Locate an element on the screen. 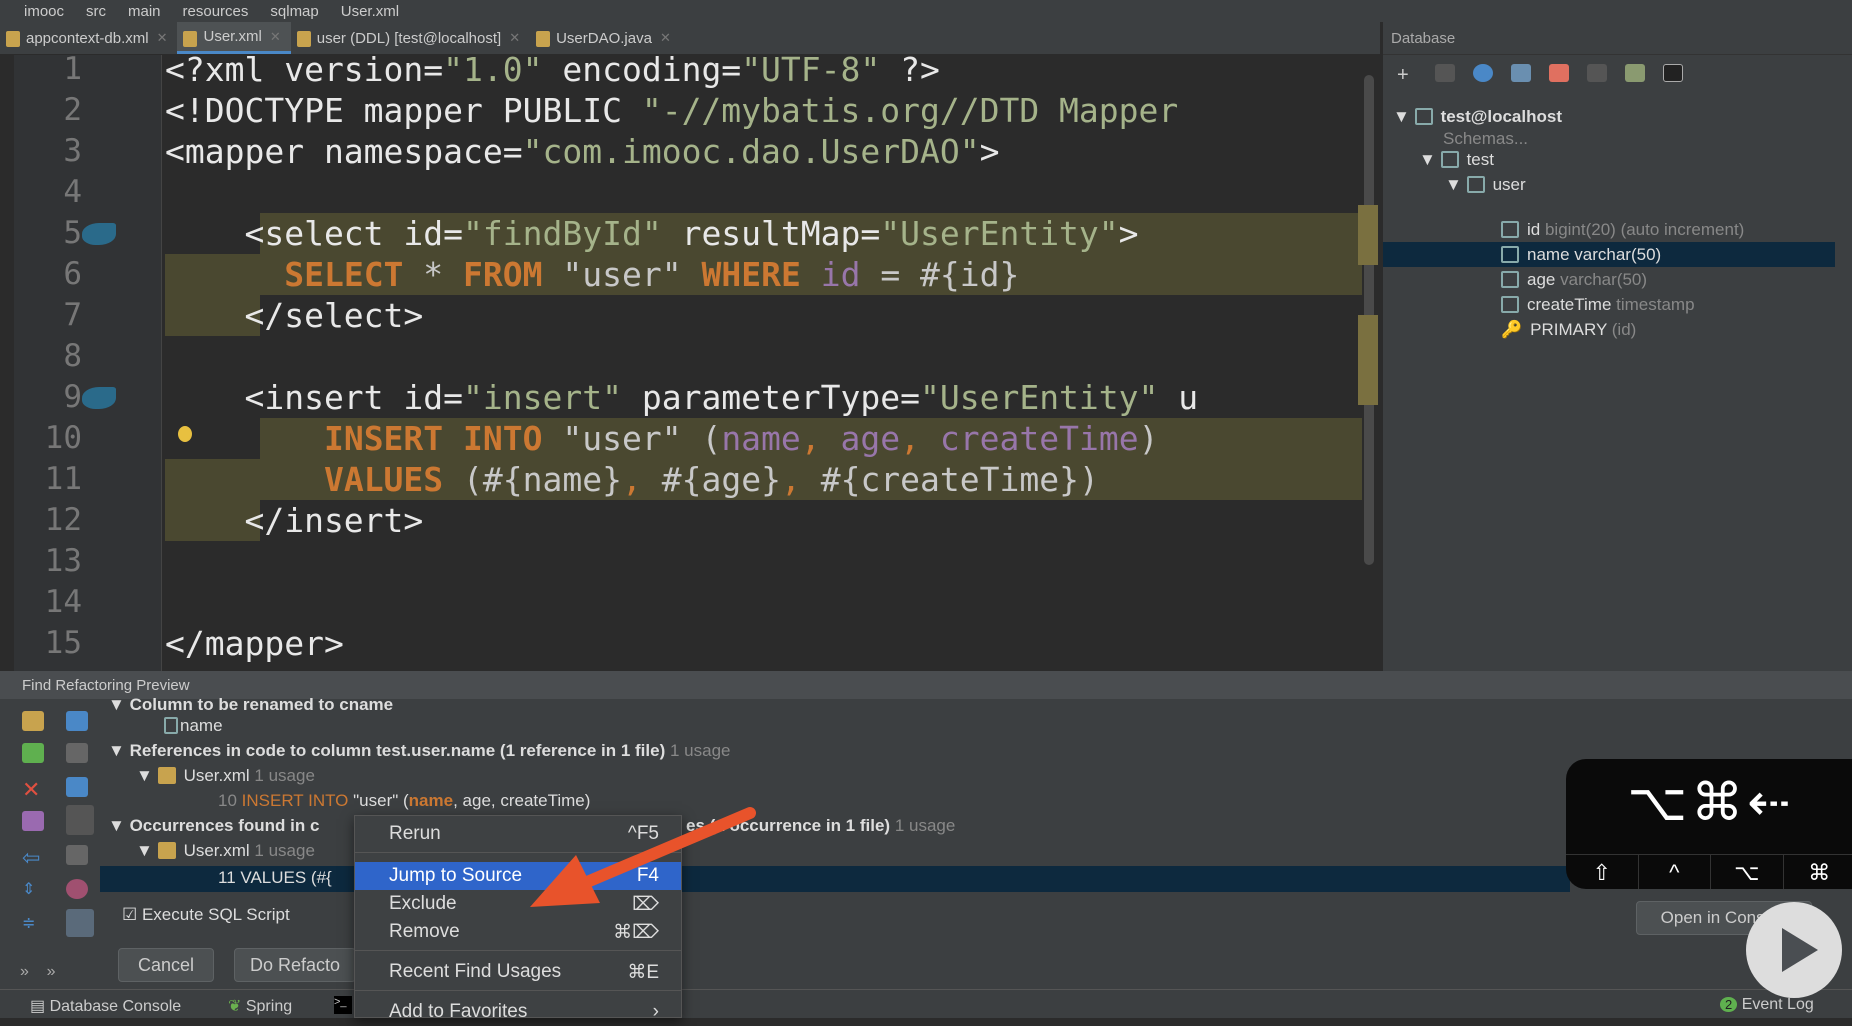 The height and width of the screenshot is (1026, 1852). copy-icon is located at coordinates (1445, 73).